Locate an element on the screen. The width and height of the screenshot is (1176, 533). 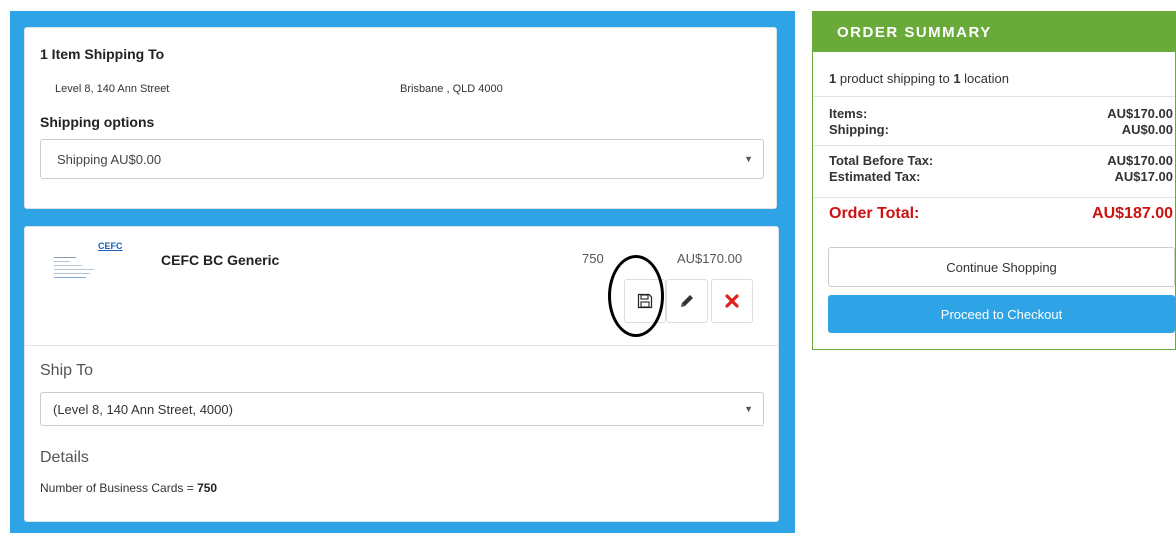
before-tax-value: AU$170.00 is located at coordinates (1140, 160).